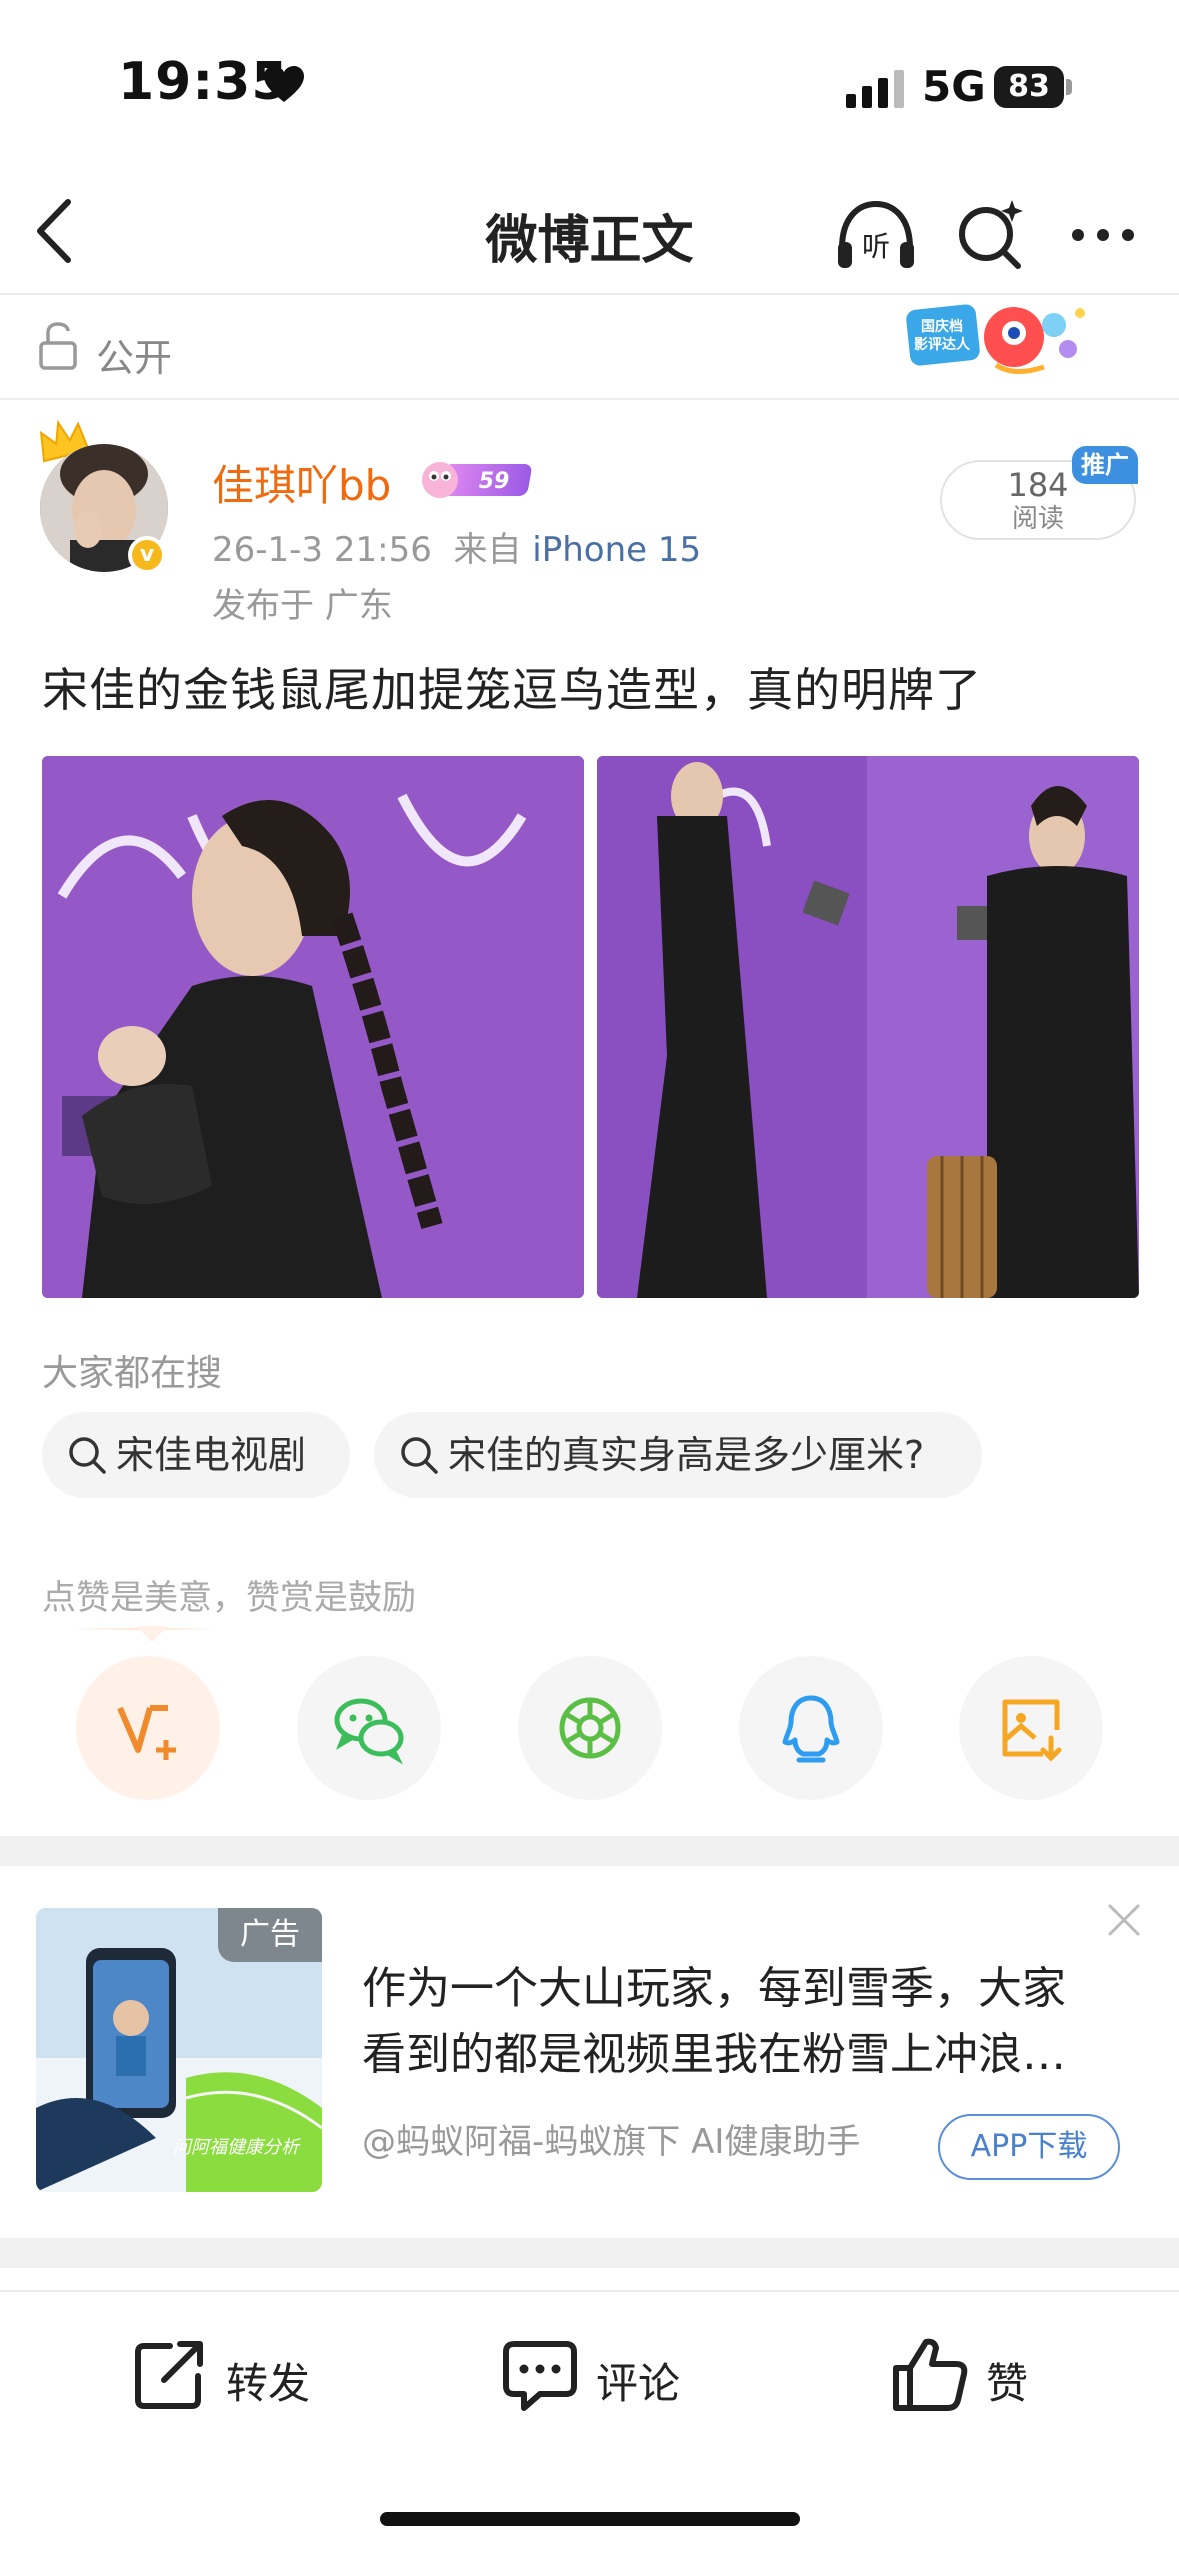  I want to click on ad-image-caption: 问阿福健康分析, so click(237, 2147).